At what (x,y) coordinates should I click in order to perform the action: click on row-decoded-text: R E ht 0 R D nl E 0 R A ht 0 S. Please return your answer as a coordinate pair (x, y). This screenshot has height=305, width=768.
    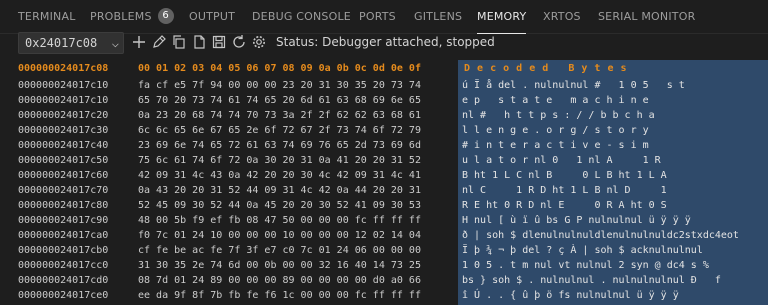
    Looking at the image, I should click on (564, 205).